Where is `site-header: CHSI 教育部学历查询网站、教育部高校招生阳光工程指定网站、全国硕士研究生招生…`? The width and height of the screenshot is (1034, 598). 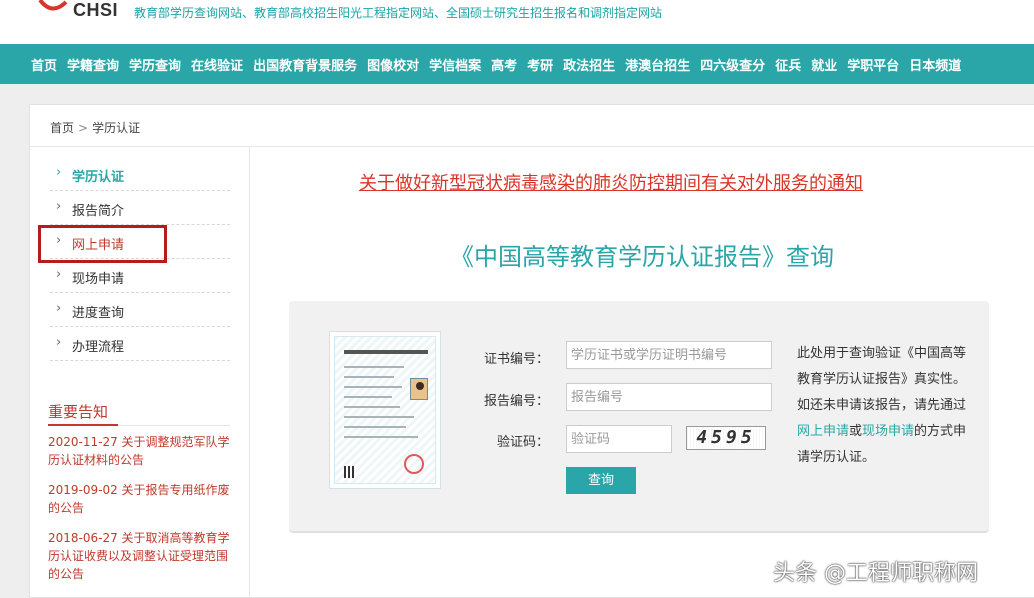
site-header: CHSI 教育部学历查询网站、教育部高校招生阳光工程指定网站、全国硕士研究生招生… is located at coordinates (517, 22).